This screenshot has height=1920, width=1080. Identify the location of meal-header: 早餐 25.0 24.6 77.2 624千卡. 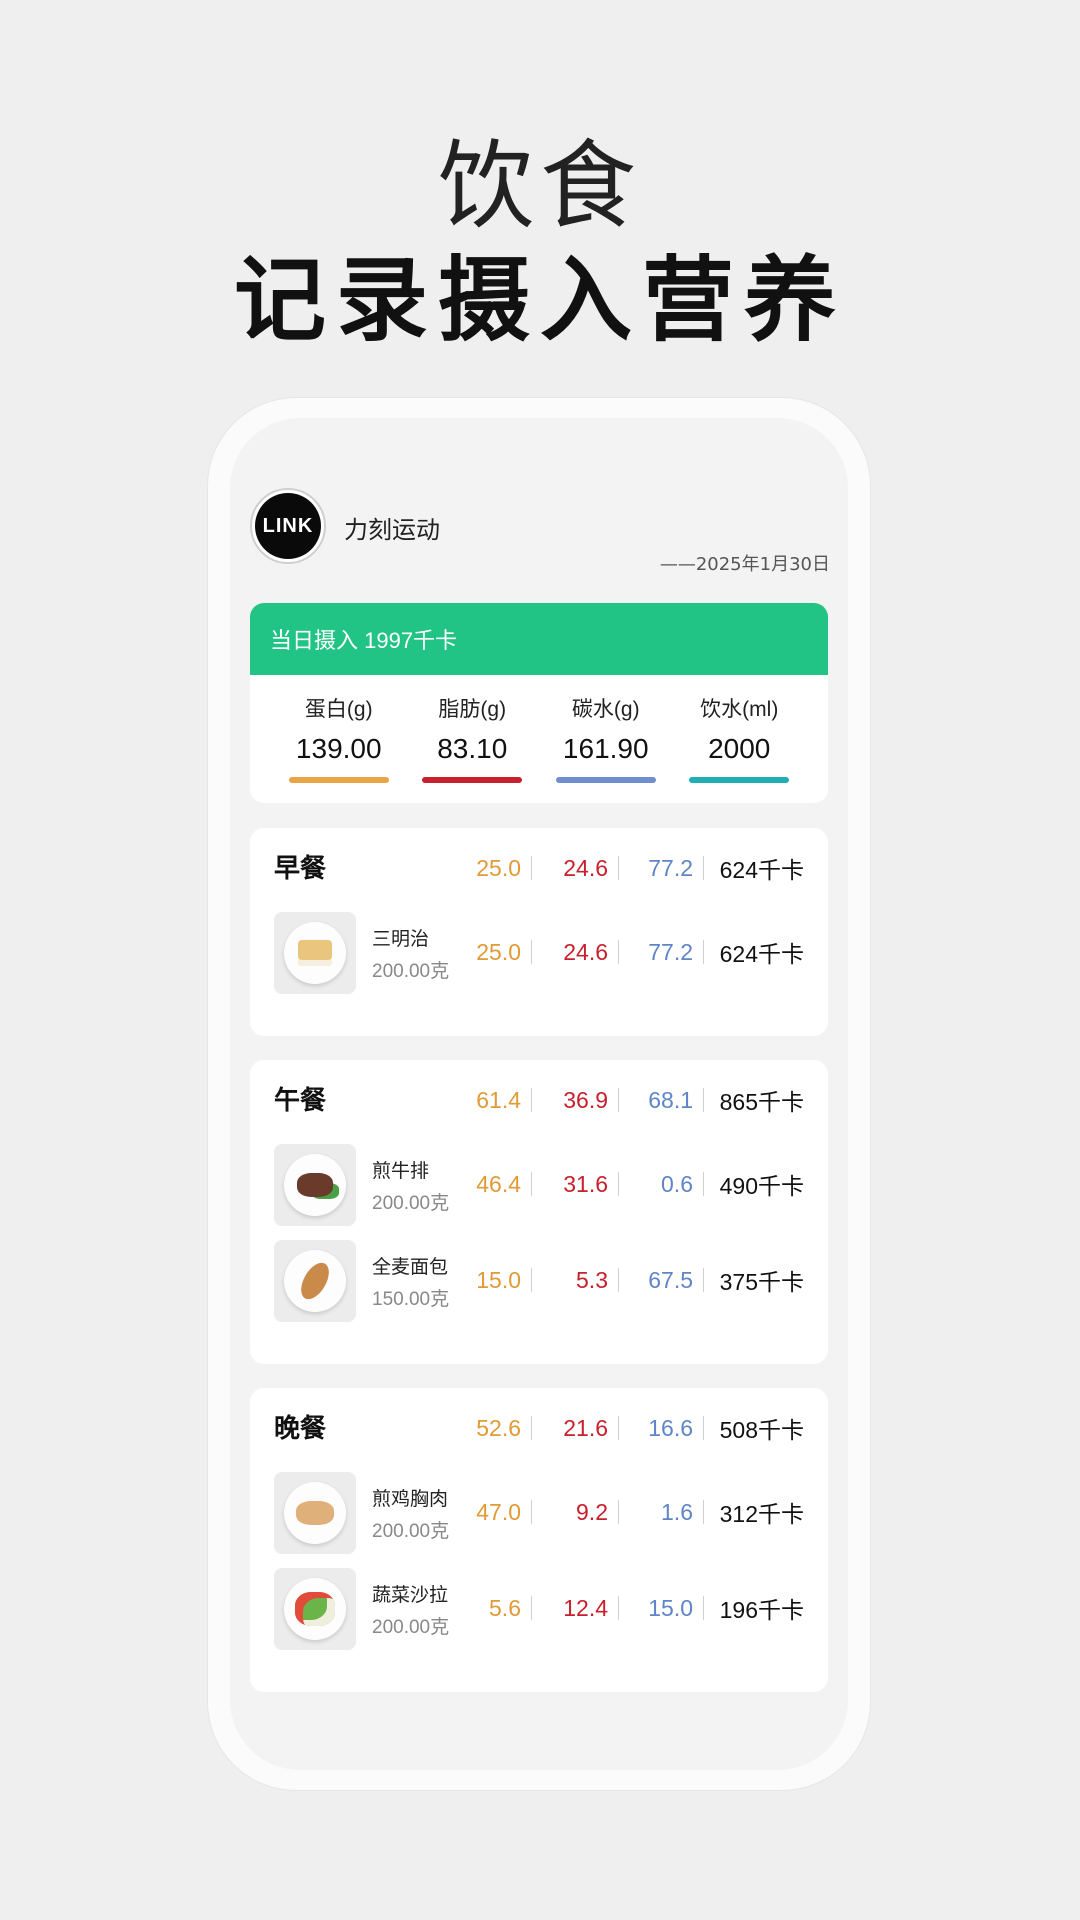
(539, 868).